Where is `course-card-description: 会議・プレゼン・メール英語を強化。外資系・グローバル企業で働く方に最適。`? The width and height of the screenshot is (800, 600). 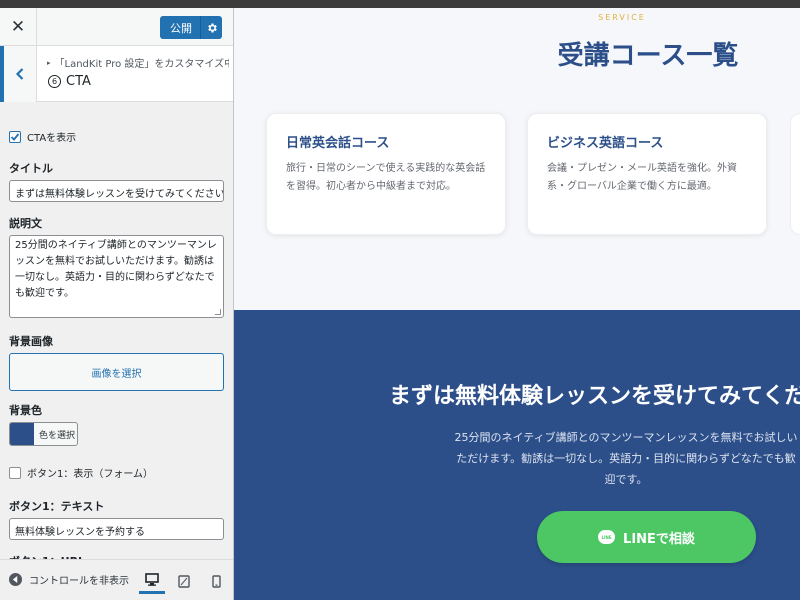
course-card-description: 会議・プレゼン・メール英語を強化。外資系・グローバル企業で働く方に最適。 is located at coordinates (642, 177).